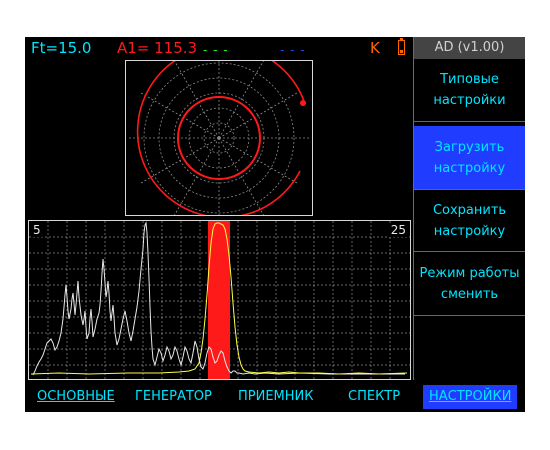 This screenshot has height=450, width=550. What do you see at coordinates (398, 230) in the screenshot?
I see `range-end-label: 25` at bounding box center [398, 230].